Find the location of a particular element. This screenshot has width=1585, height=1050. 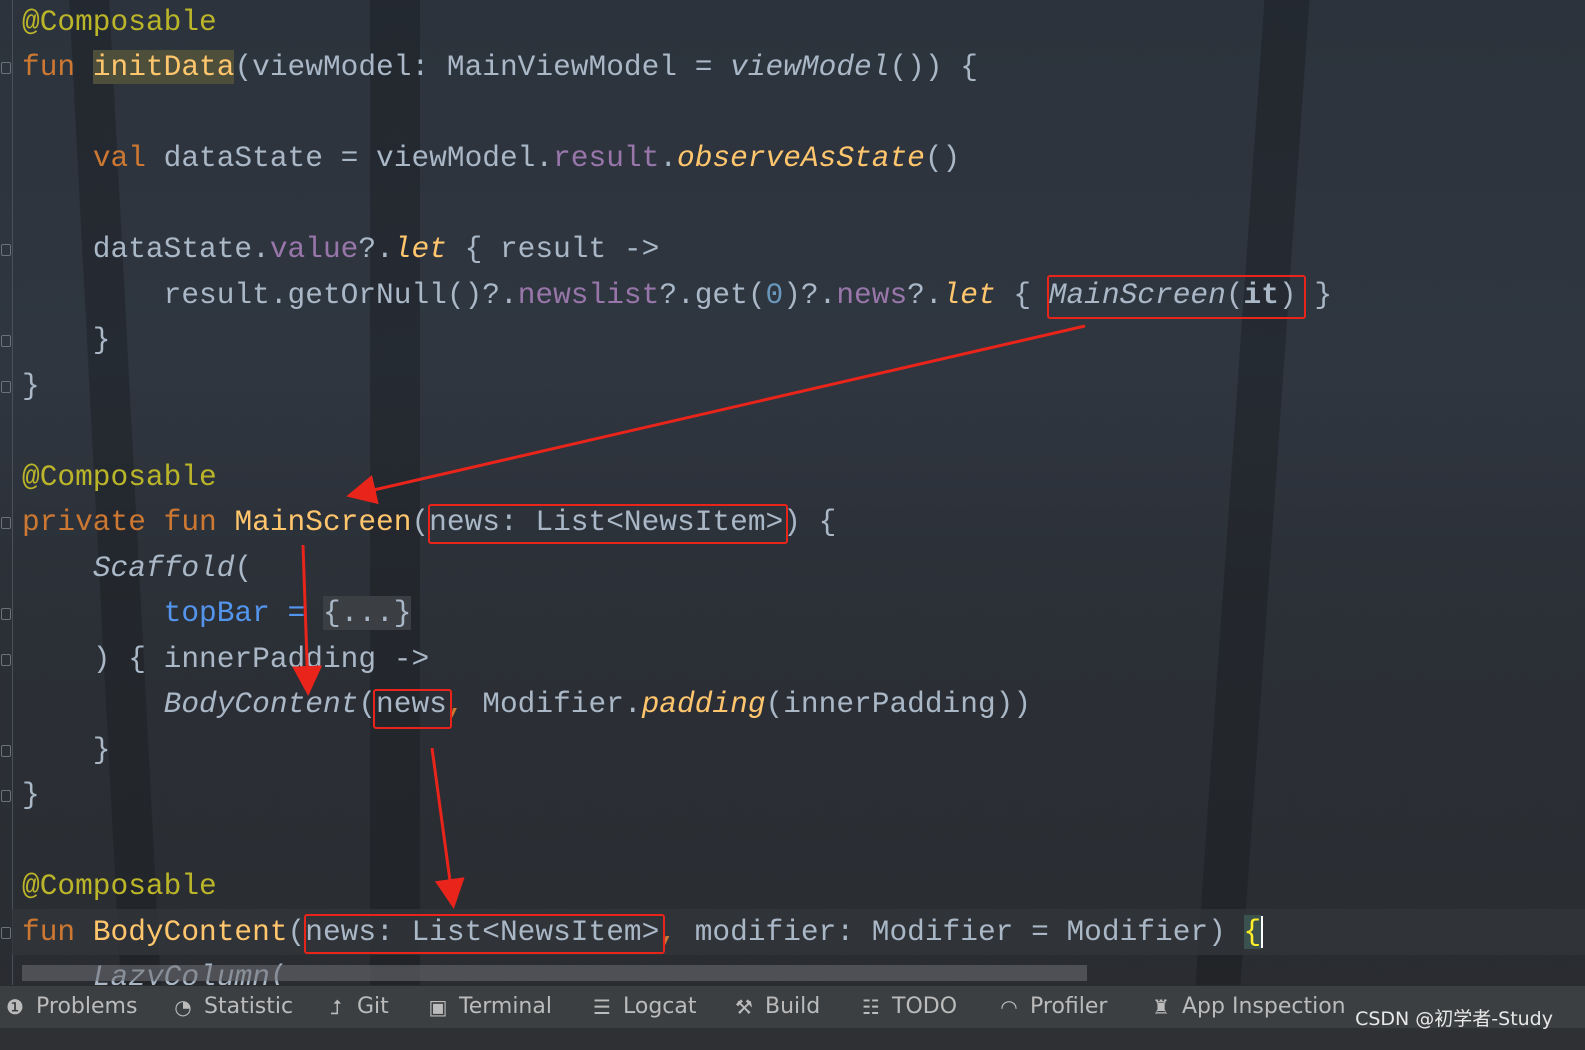

logcat-icon: ☰ is located at coordinates (602, 1007).